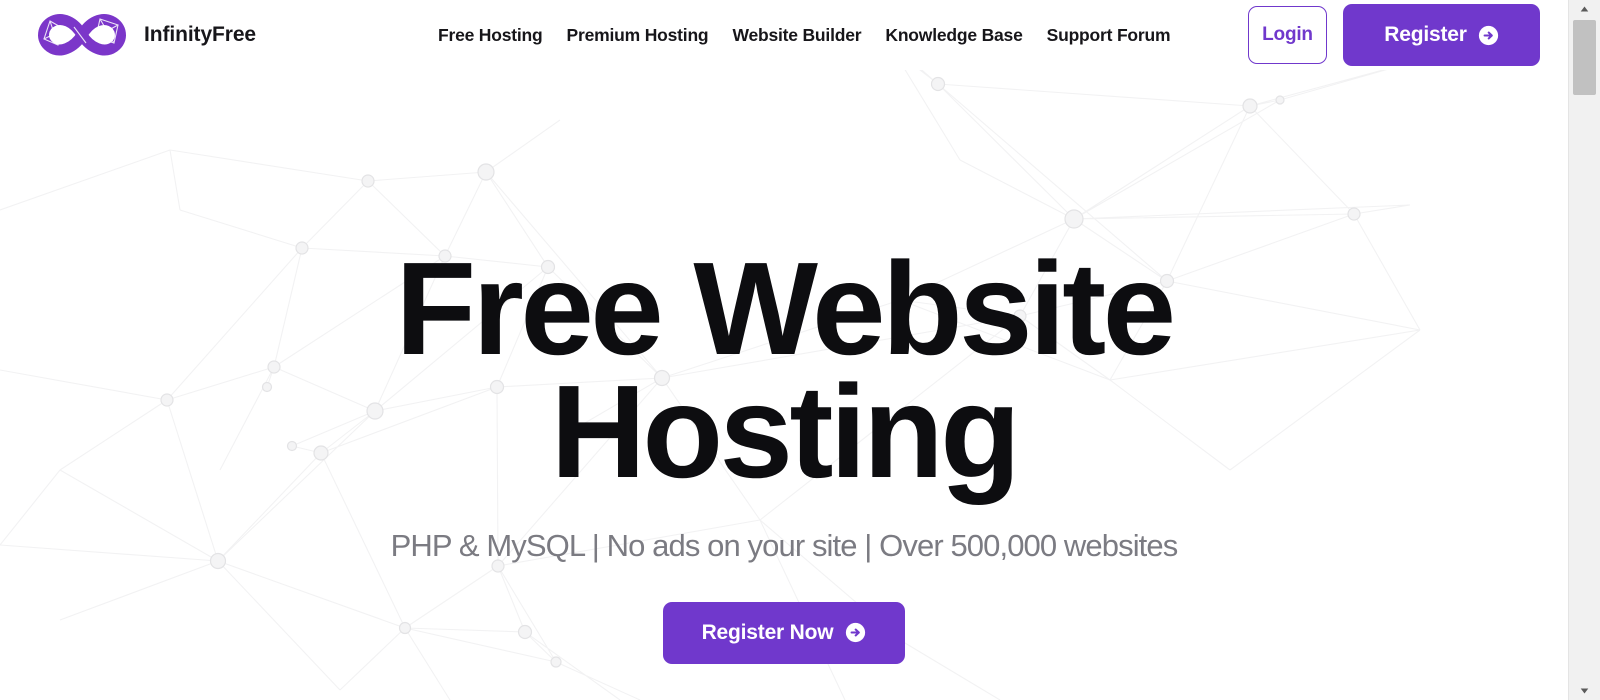 This screenshot has height=700, width=1600. I want to click on nav-item-free-hosting: Free Hosting, so click(490, 35).